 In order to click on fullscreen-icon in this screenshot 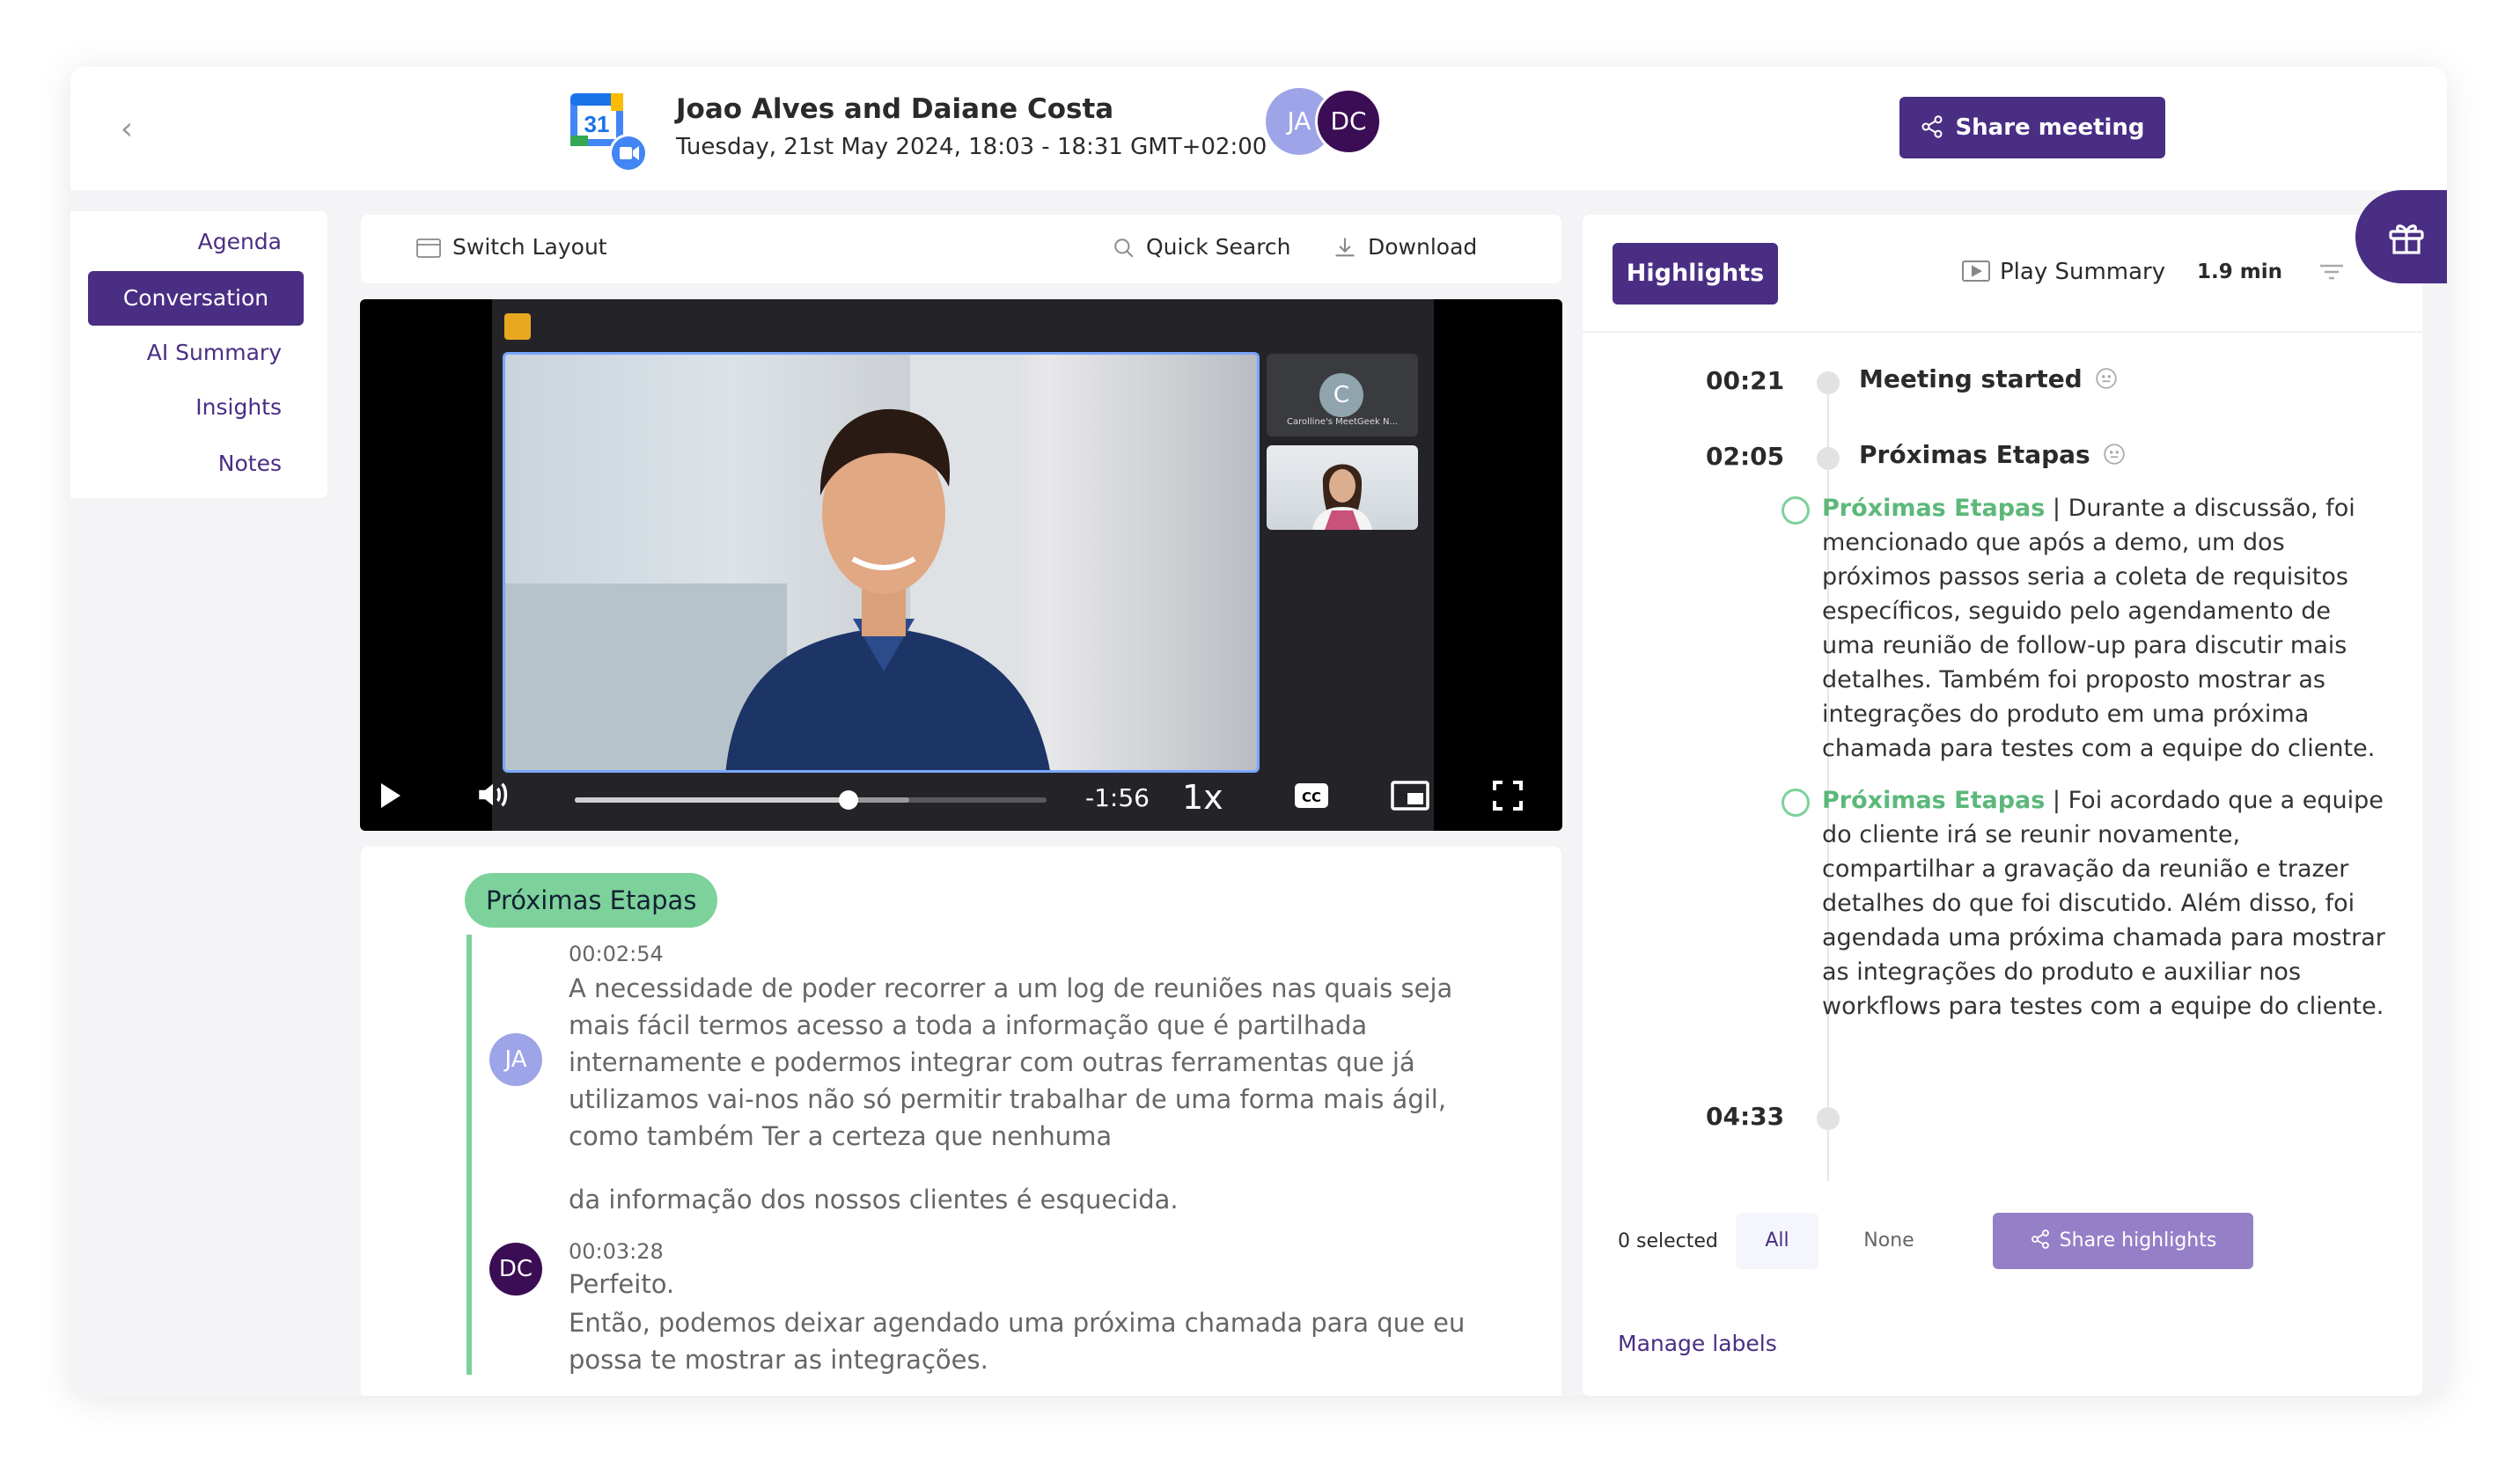, I will do `click(1508, 795)`.